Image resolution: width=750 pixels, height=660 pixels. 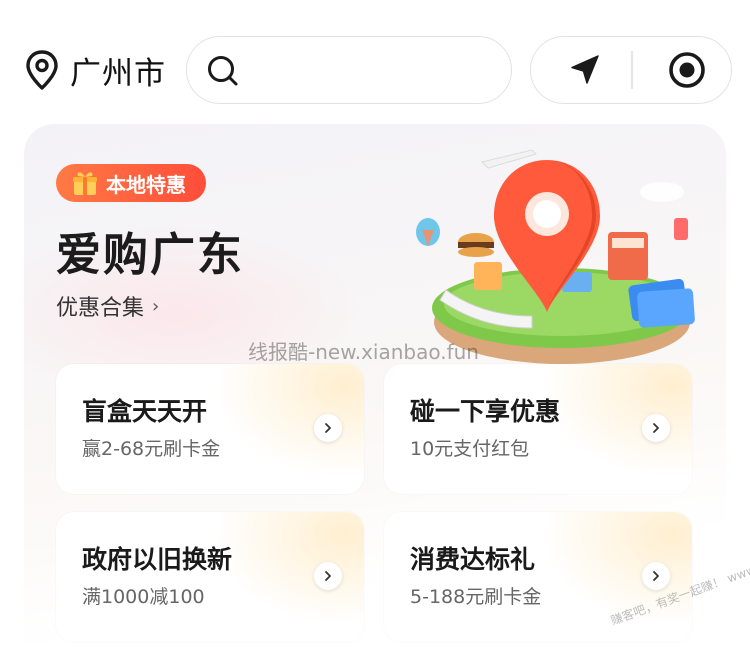 I want to click on action-pill, so click(x=631, y=70).